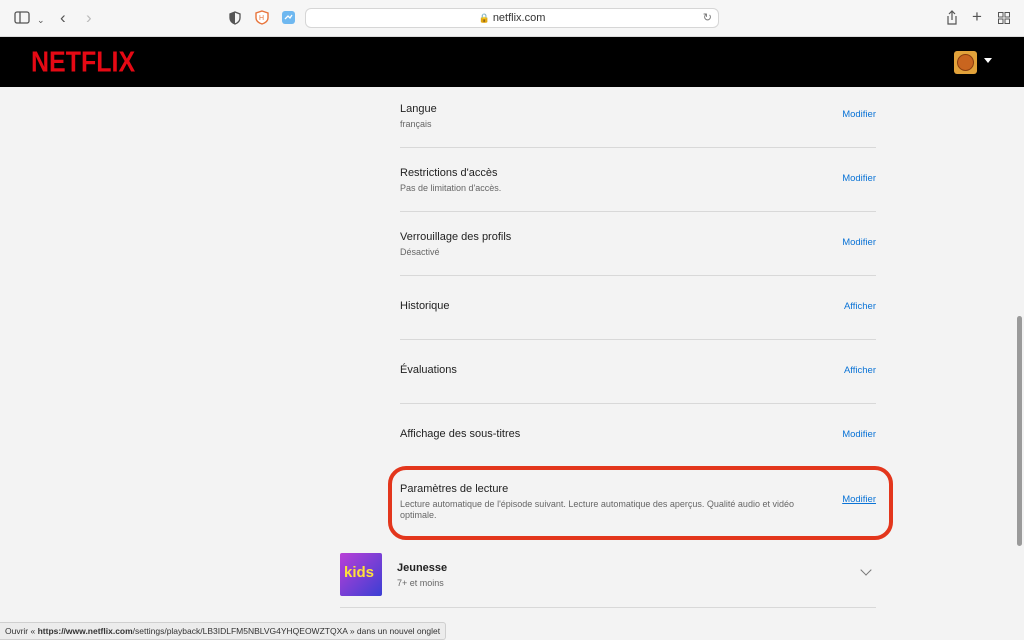 The width and height of the screenshot is (1024, 640). What do you see at coordinates (707, 18) in the screenshot?
I see `reload-icon: ↻` at bounding box center [707, 18].